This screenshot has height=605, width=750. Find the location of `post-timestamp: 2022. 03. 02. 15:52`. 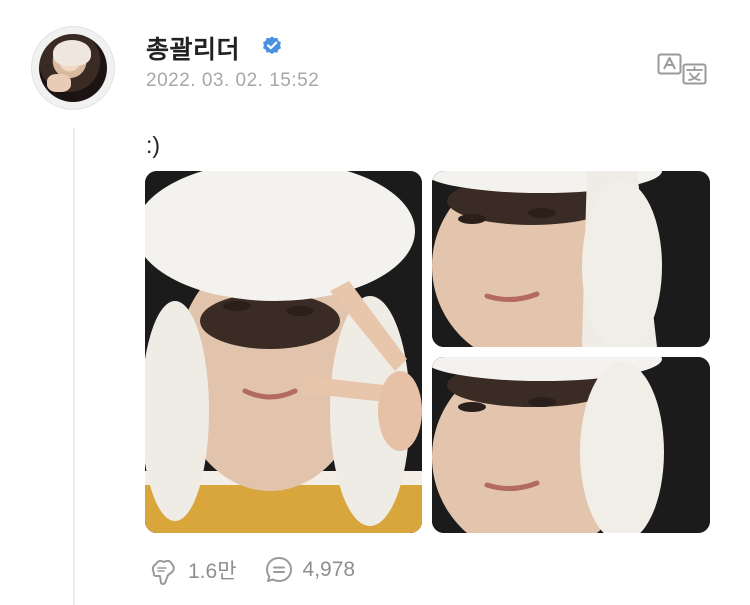

post-timestamp: 2022. 03. 02. 15:52 is located at coordinates (233, 80).